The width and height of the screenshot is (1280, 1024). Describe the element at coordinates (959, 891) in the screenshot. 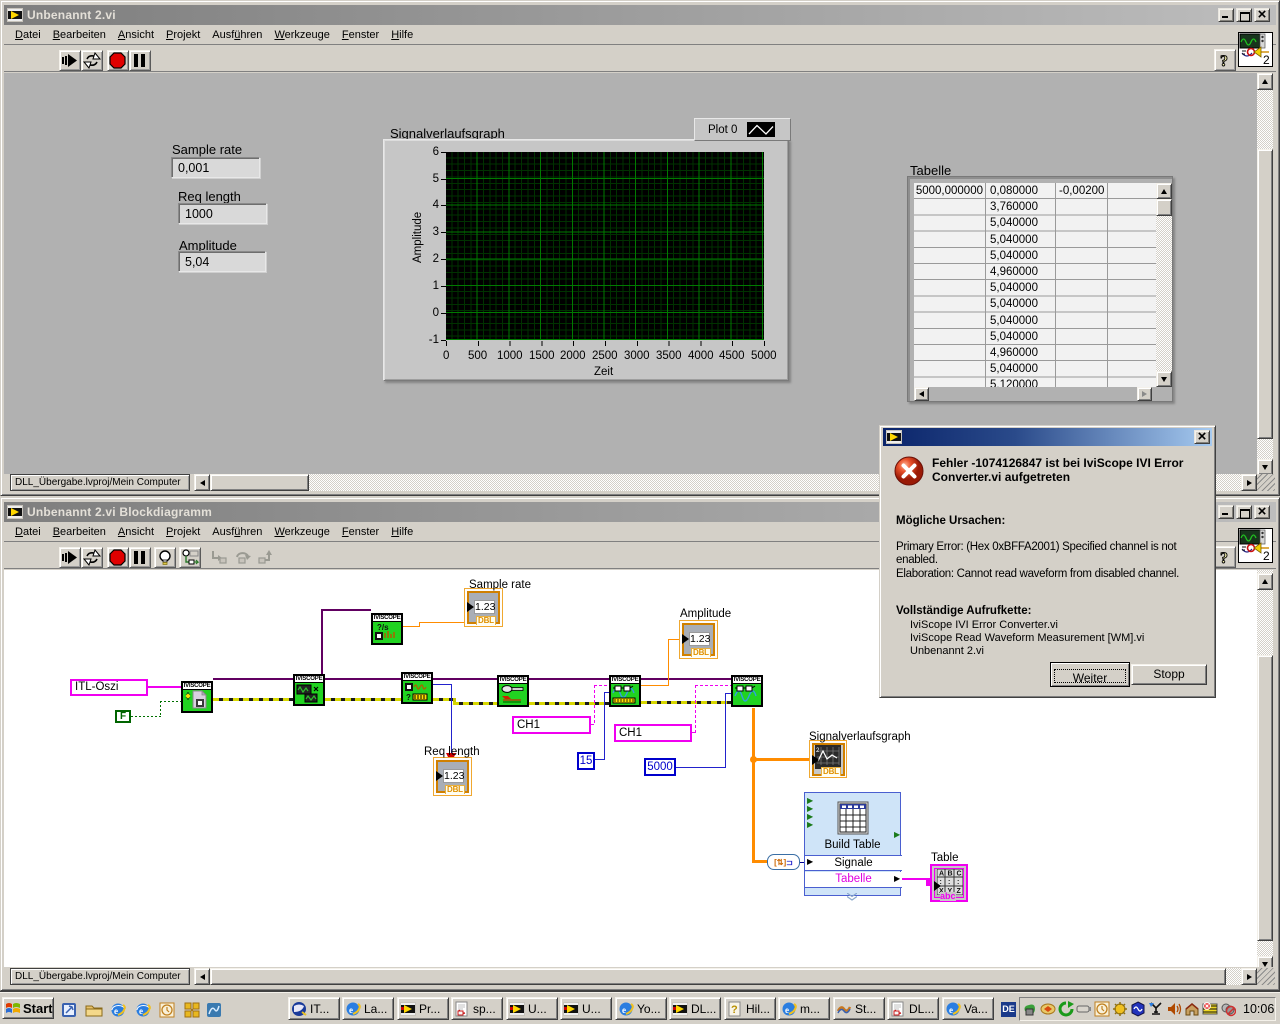

I see `svg-text: Z` at that location.